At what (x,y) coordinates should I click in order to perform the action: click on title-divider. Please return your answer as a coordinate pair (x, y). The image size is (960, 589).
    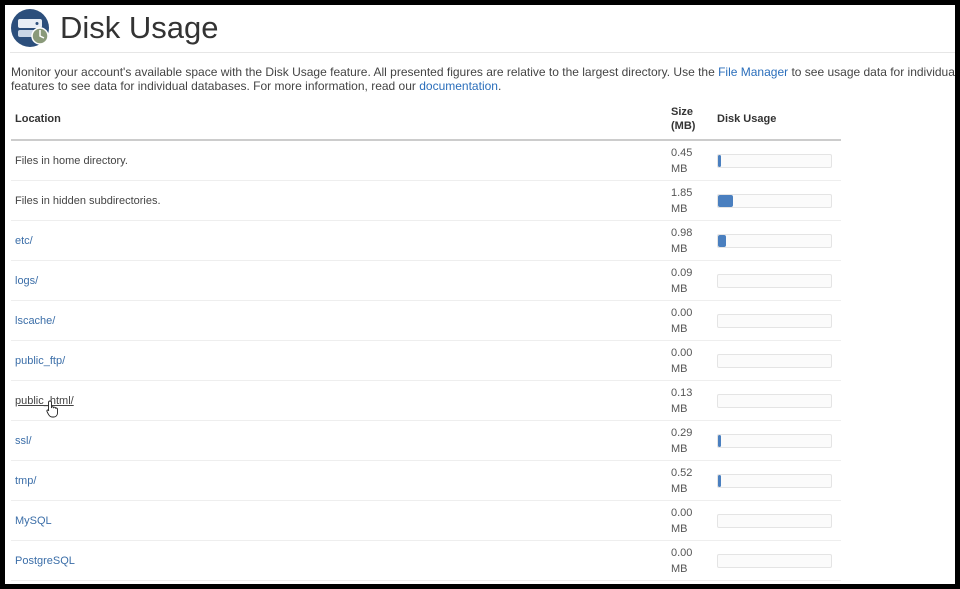
    Looking at the image, I should click on (482, 52).